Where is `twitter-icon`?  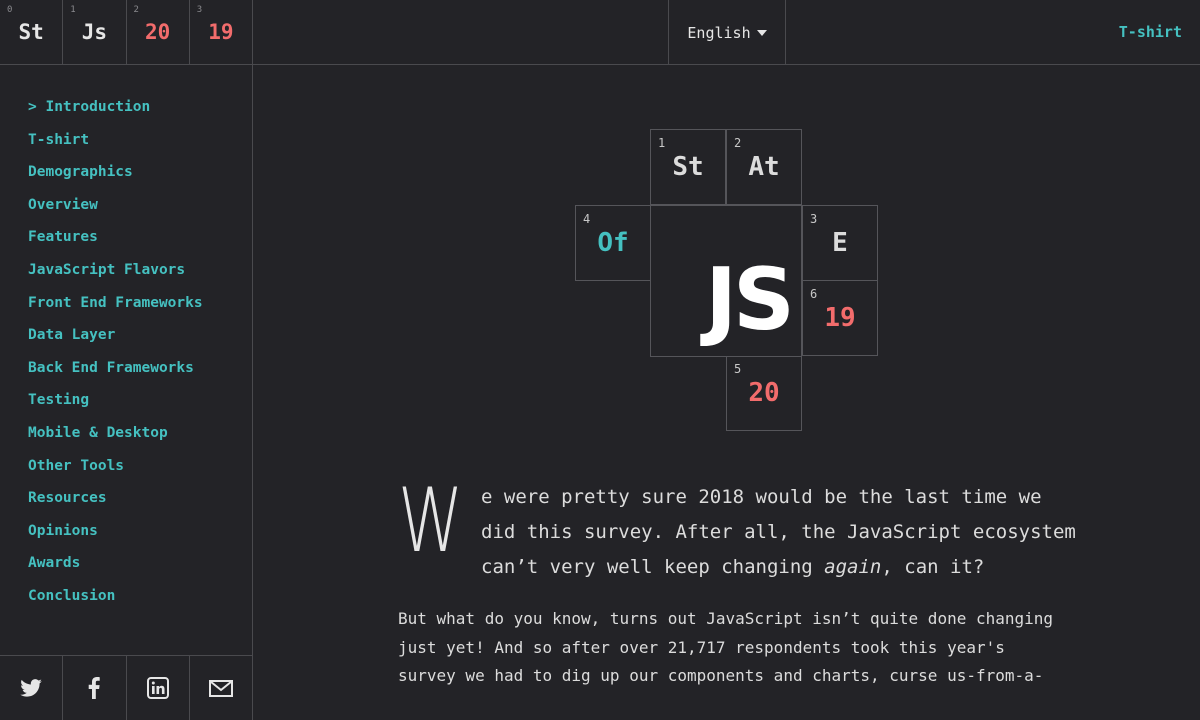 twitter-icon is located at coordinates (31, 688).